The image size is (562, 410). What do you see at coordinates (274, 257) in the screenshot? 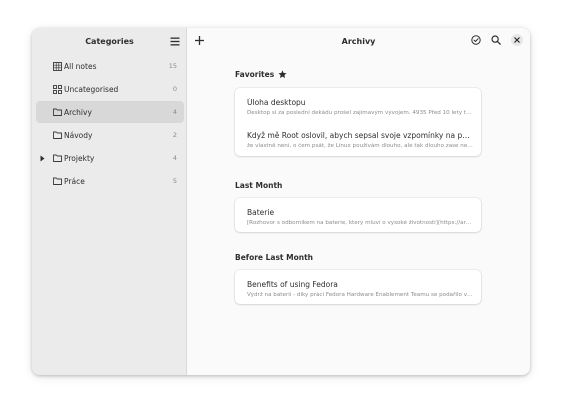
I see `section-title-before-last-month: Before Last Month` at bounding box center [274, 257].